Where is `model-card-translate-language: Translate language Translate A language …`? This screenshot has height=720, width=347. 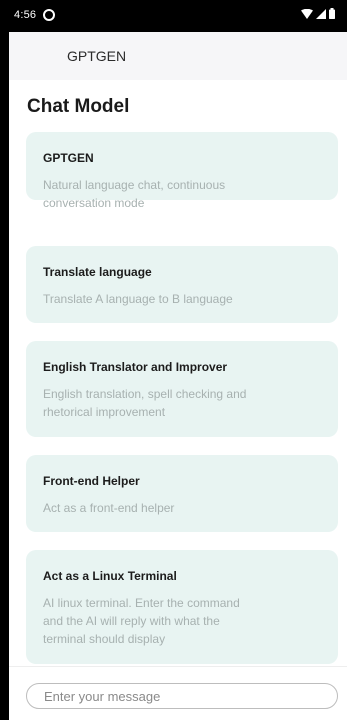 model-card-translate-language: Translate language Translate A language … is located at coordinates (182, 284).